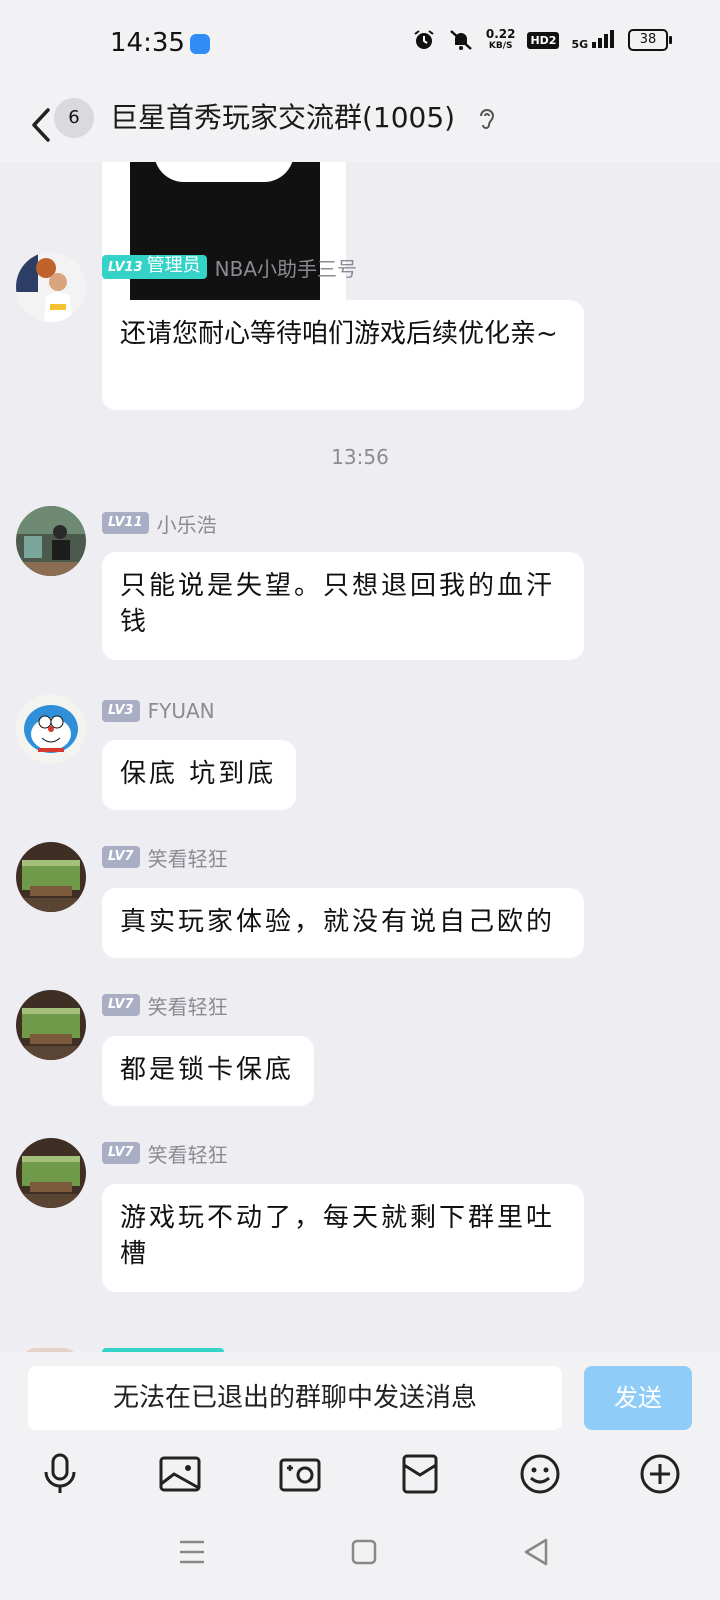  I want to click on hd-badge: HD2, so click(543, 40).